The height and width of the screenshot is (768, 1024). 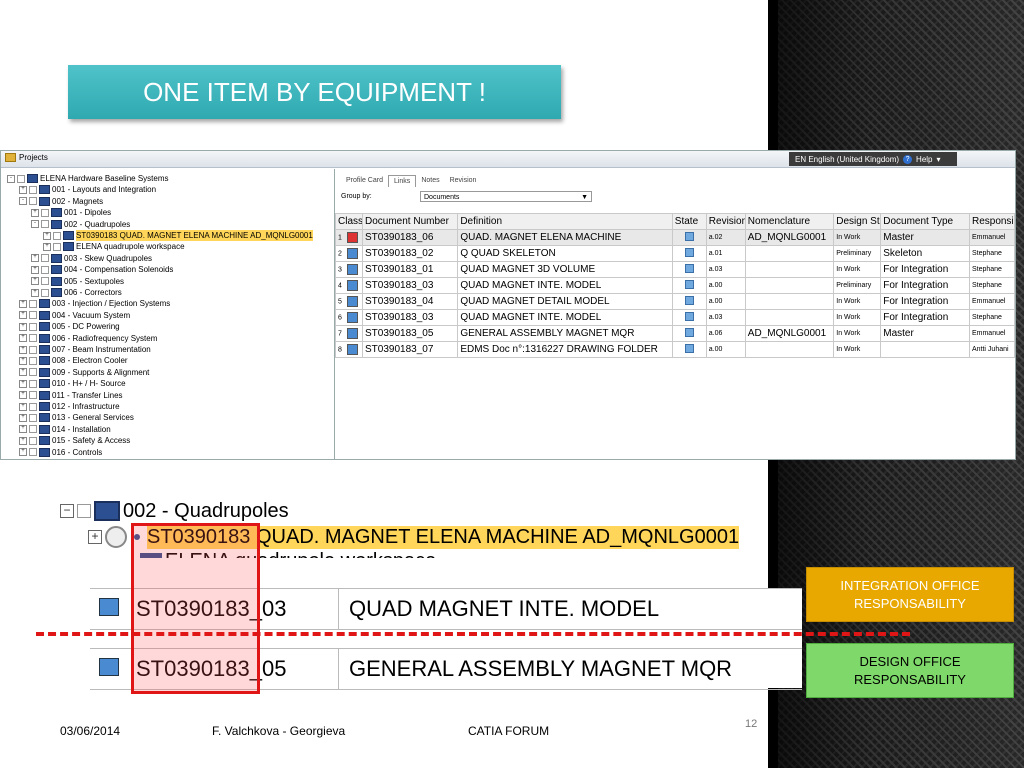 What do you see at coordinates (26, 157) in the screenshot?
I see `projects-header: Projects` at bounding box center [26, 157].